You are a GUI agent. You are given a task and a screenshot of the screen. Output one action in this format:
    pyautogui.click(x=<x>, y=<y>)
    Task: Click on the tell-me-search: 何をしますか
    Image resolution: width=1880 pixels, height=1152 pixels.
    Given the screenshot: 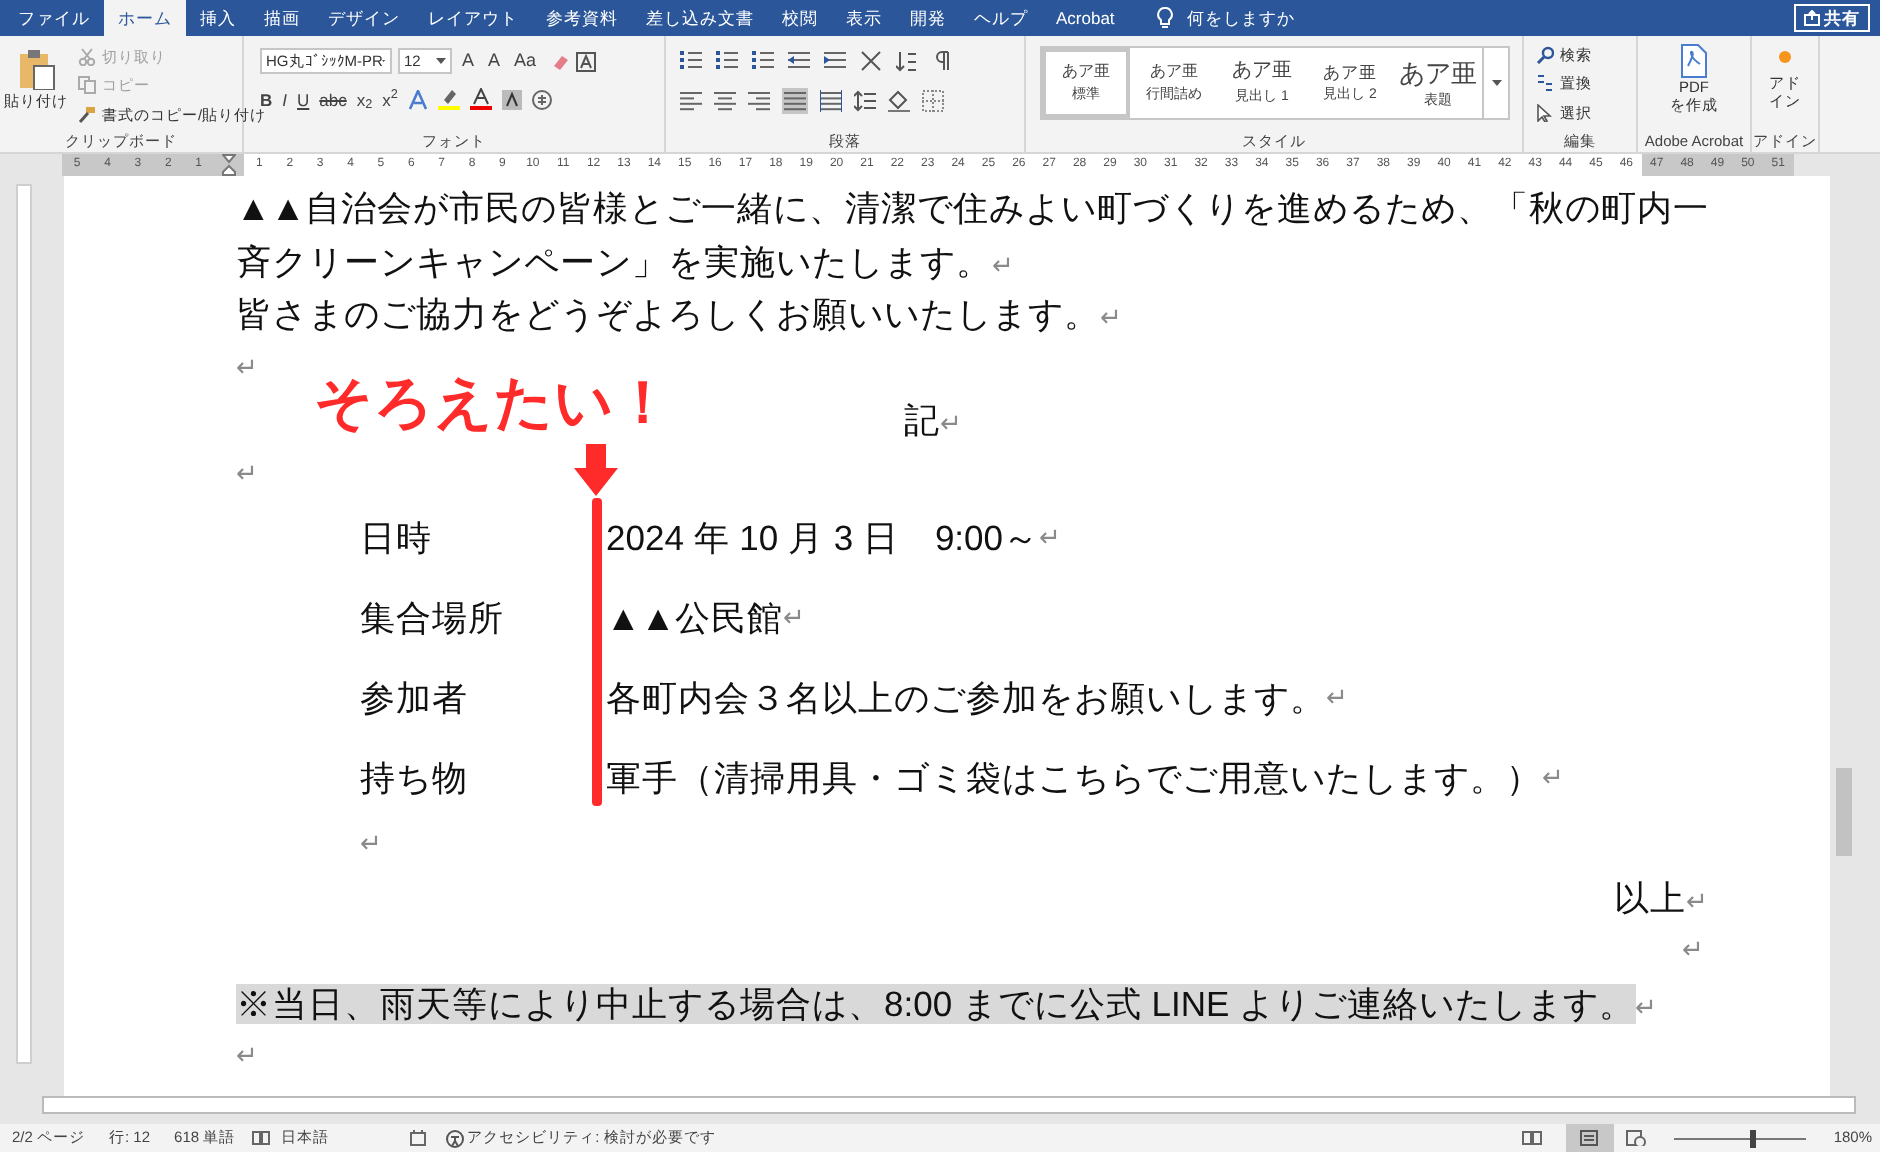 What is the action you would take?
    pyautogui.click(x=1240, y=18)
    